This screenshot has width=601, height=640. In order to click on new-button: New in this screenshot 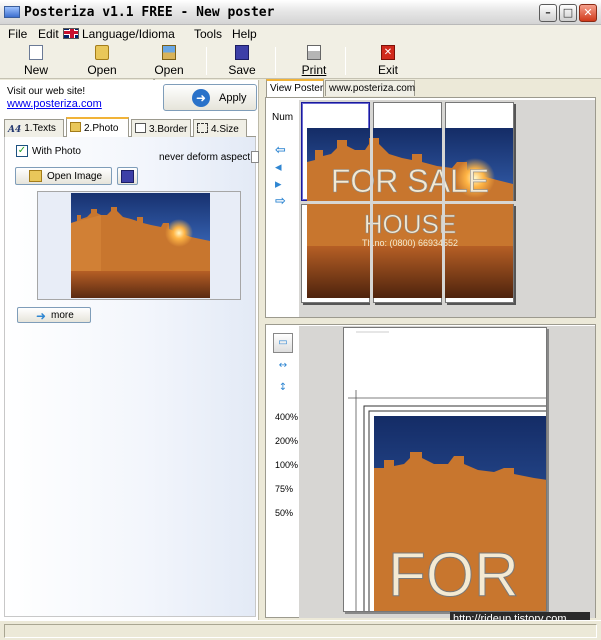, I will do `click(36, 61)`.